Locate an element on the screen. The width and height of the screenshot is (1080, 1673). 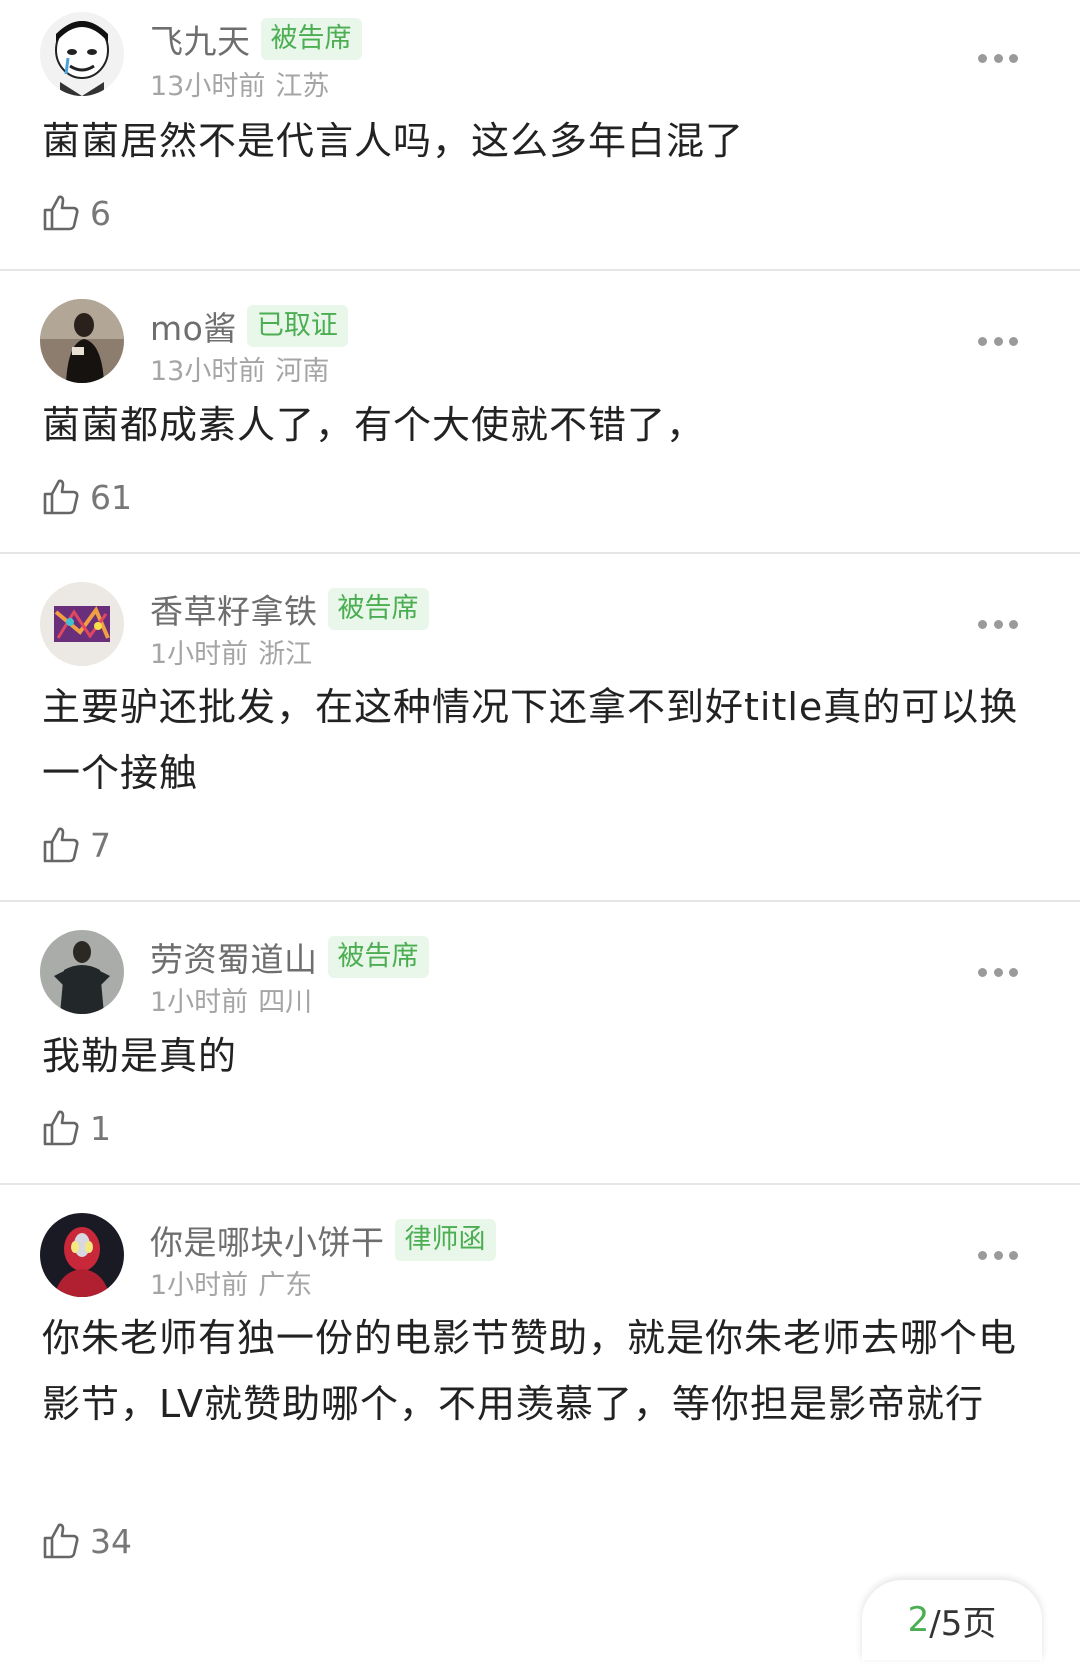
current-page: 2 is located at coordinates (918, 1620).